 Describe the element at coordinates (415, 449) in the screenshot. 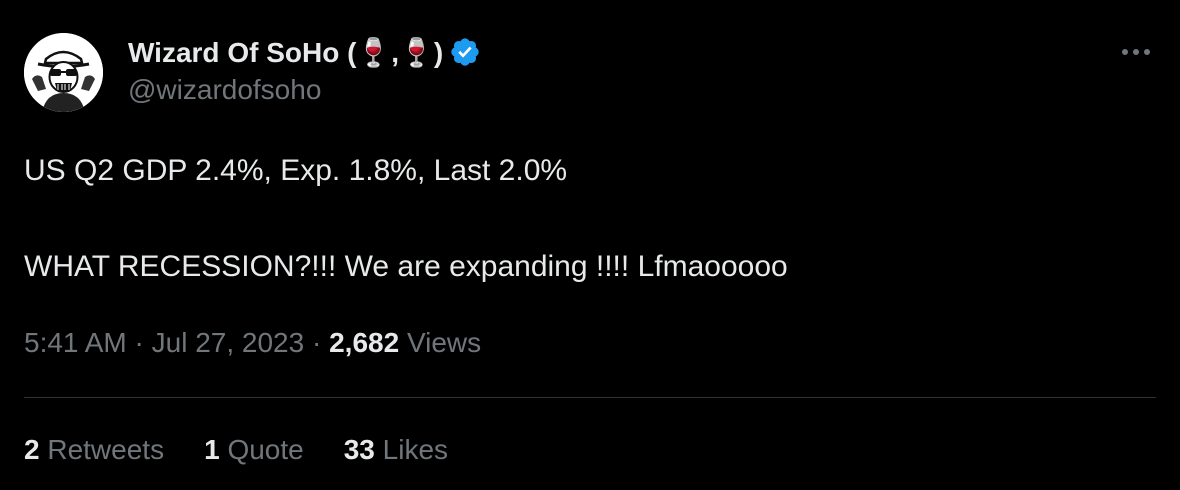

I see `likes-label: Likes` at that location.